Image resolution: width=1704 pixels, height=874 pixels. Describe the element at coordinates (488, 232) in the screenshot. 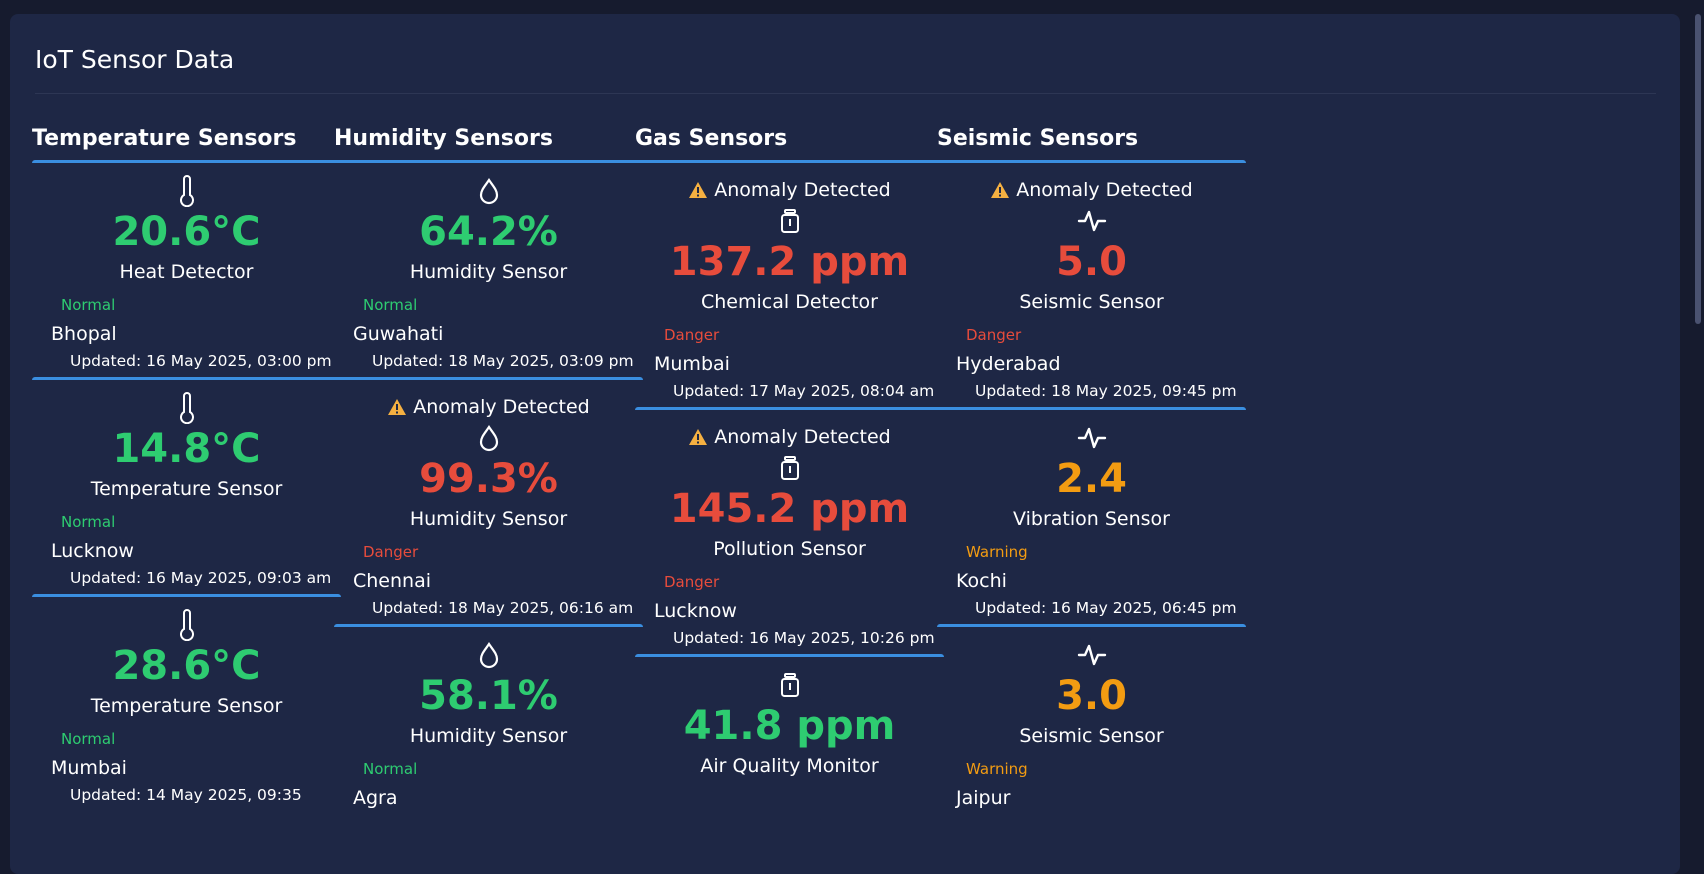

I see `sensor-value: 64.2%` at that location.